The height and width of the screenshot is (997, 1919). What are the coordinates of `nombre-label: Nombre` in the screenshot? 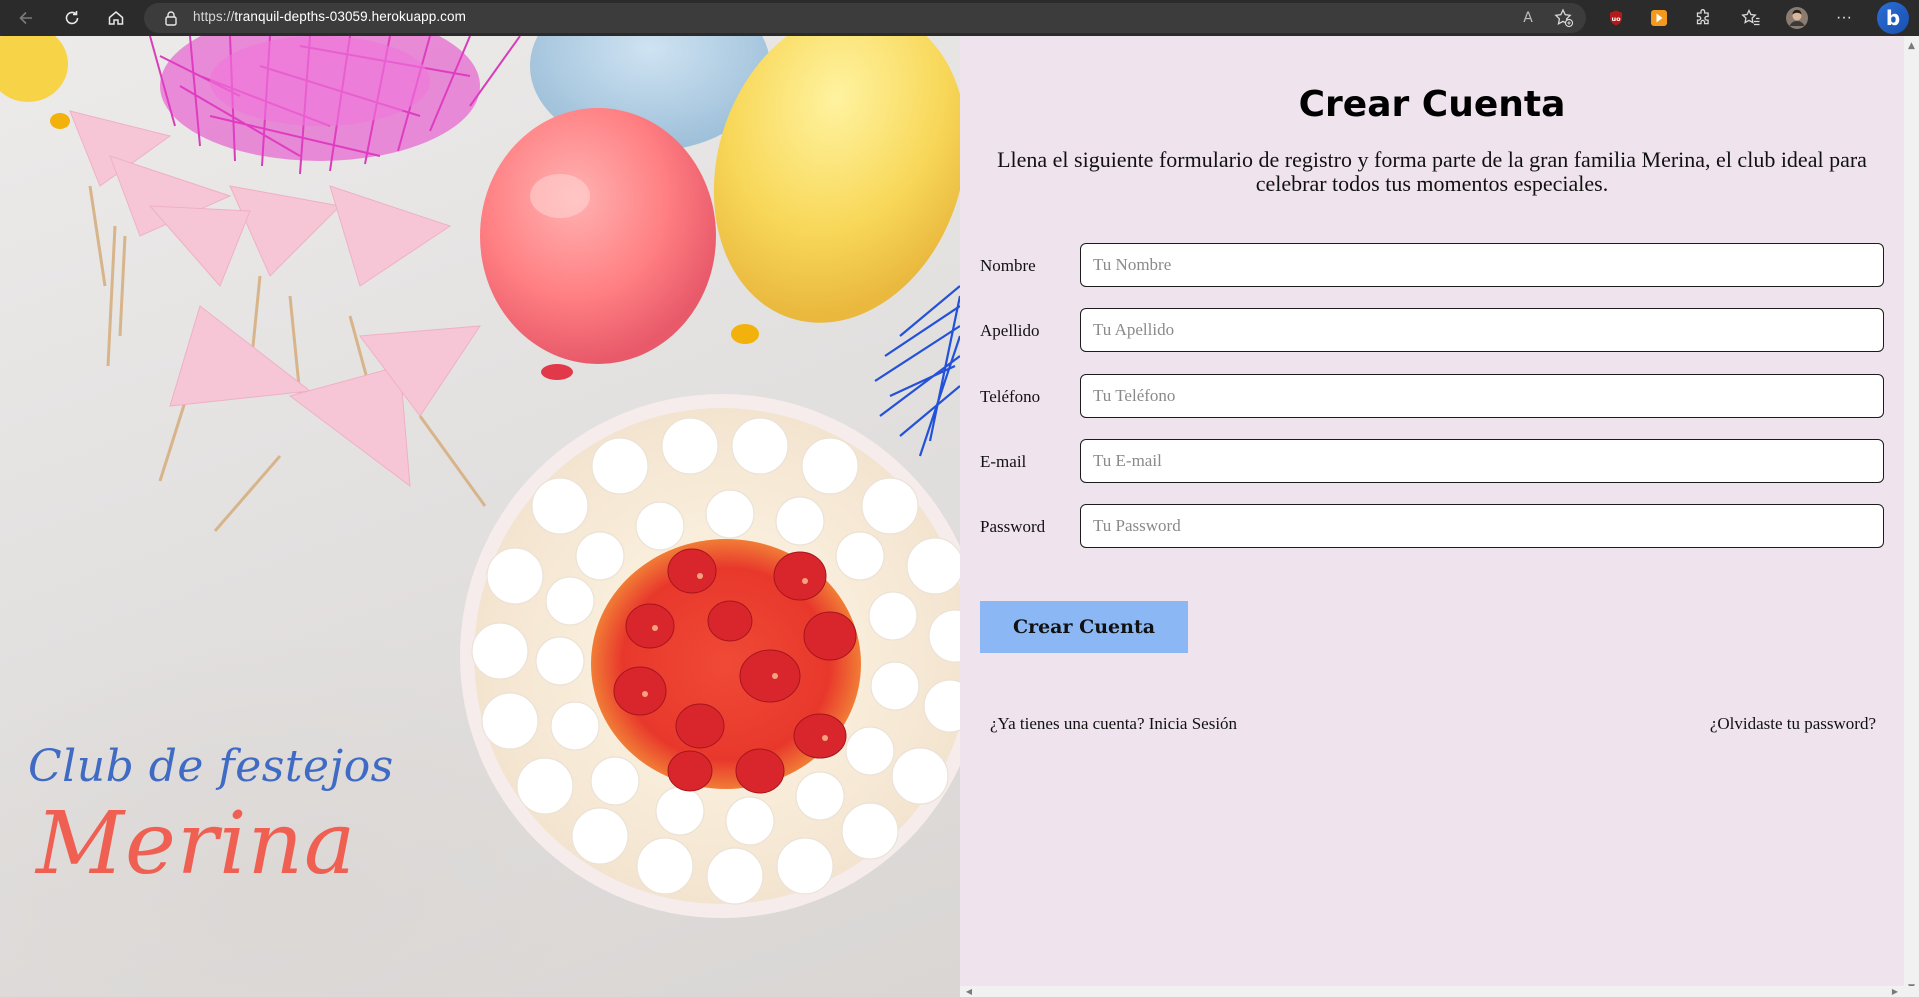 It's located at (1008, 265).